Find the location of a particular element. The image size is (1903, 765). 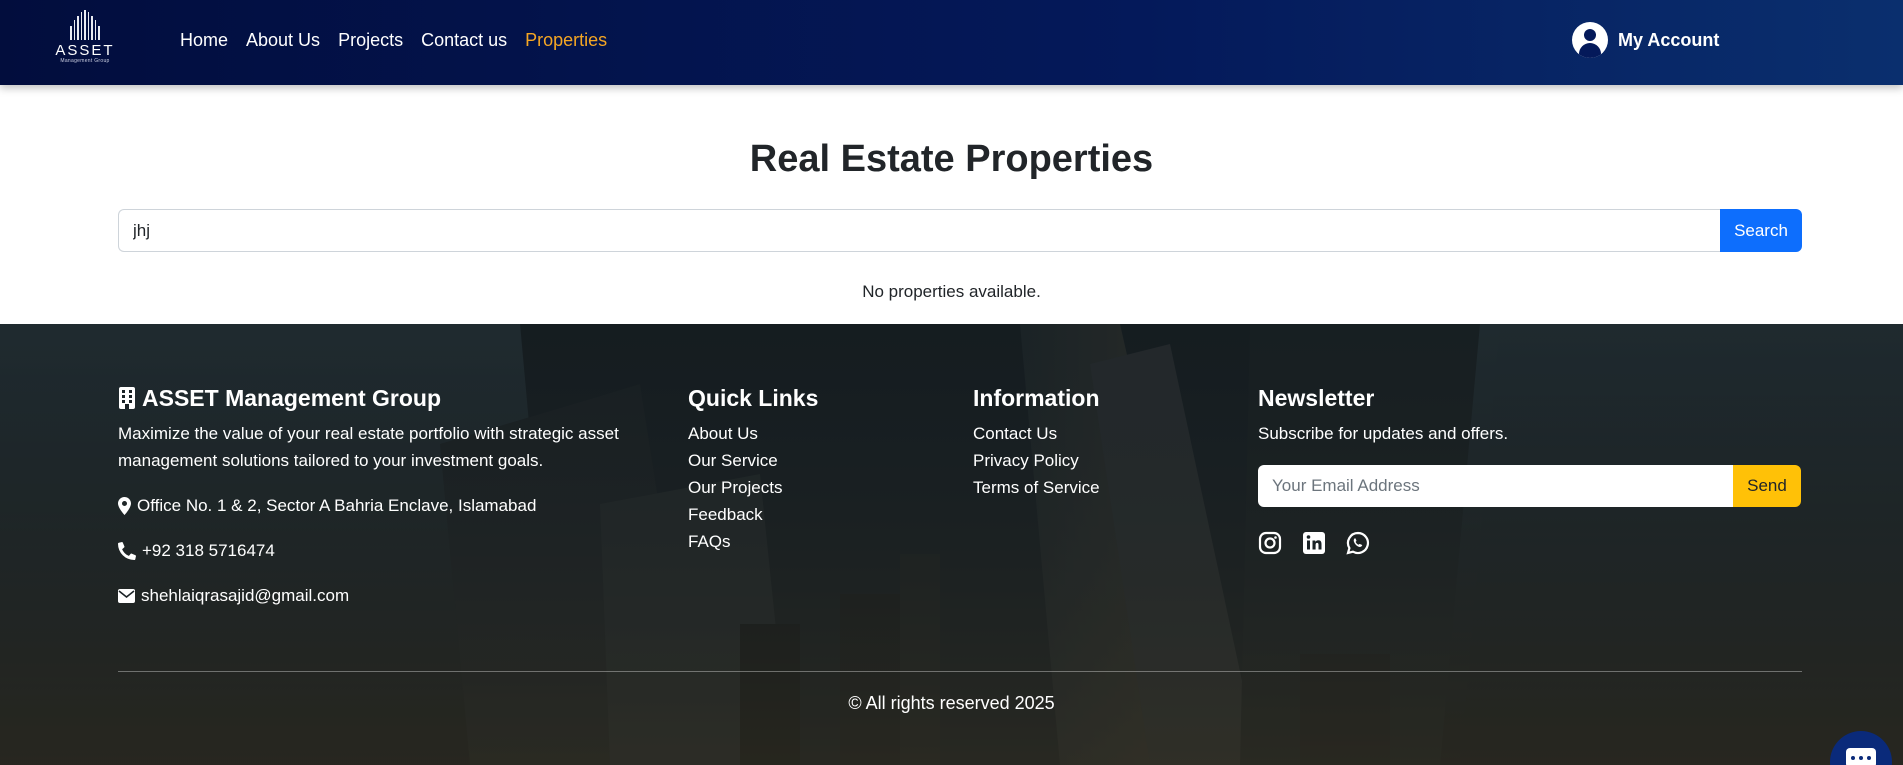

map-pin-icon is located at coordinates (124, 505).